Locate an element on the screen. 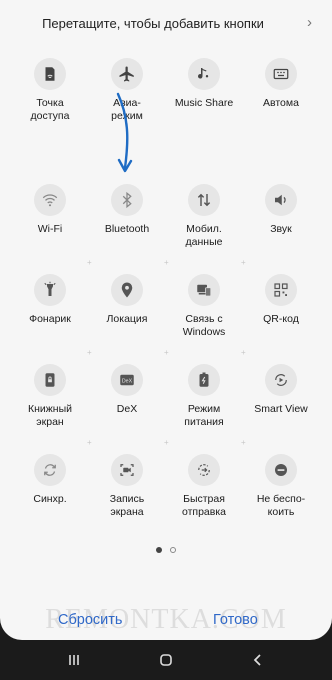 The width and height of the screenshot is (332, 680). navigation-bar is located at coordinates (166, 660).